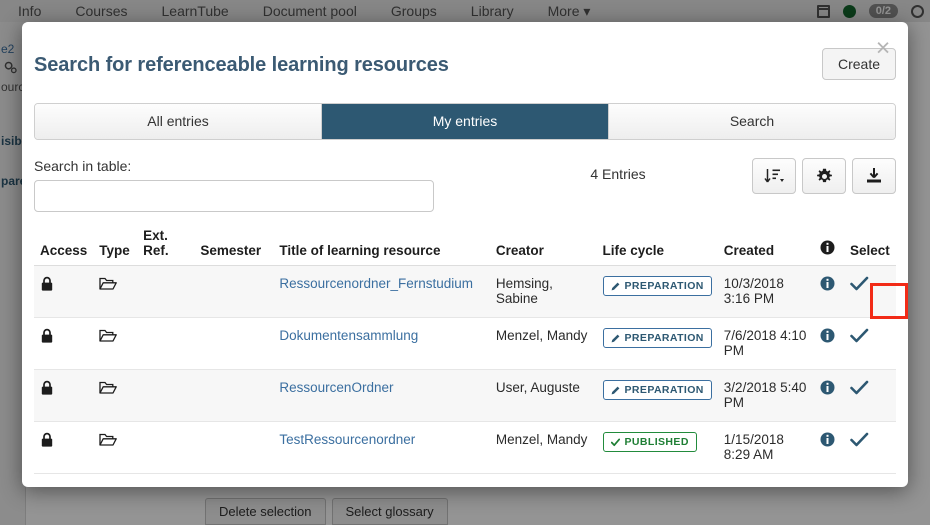  I want to click on tab-my-entries: My entries, so click(465, 121).